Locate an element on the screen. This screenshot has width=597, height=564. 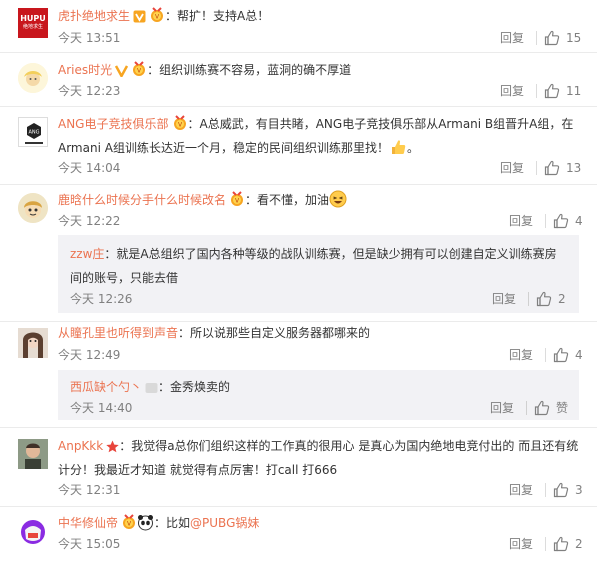
sub-reply-text-line1: ：就是A总组织了国内各种等级的战队训练赛，但是缺少拥有可以创建自定义训练赛房 is located at coordinates (330, 254).